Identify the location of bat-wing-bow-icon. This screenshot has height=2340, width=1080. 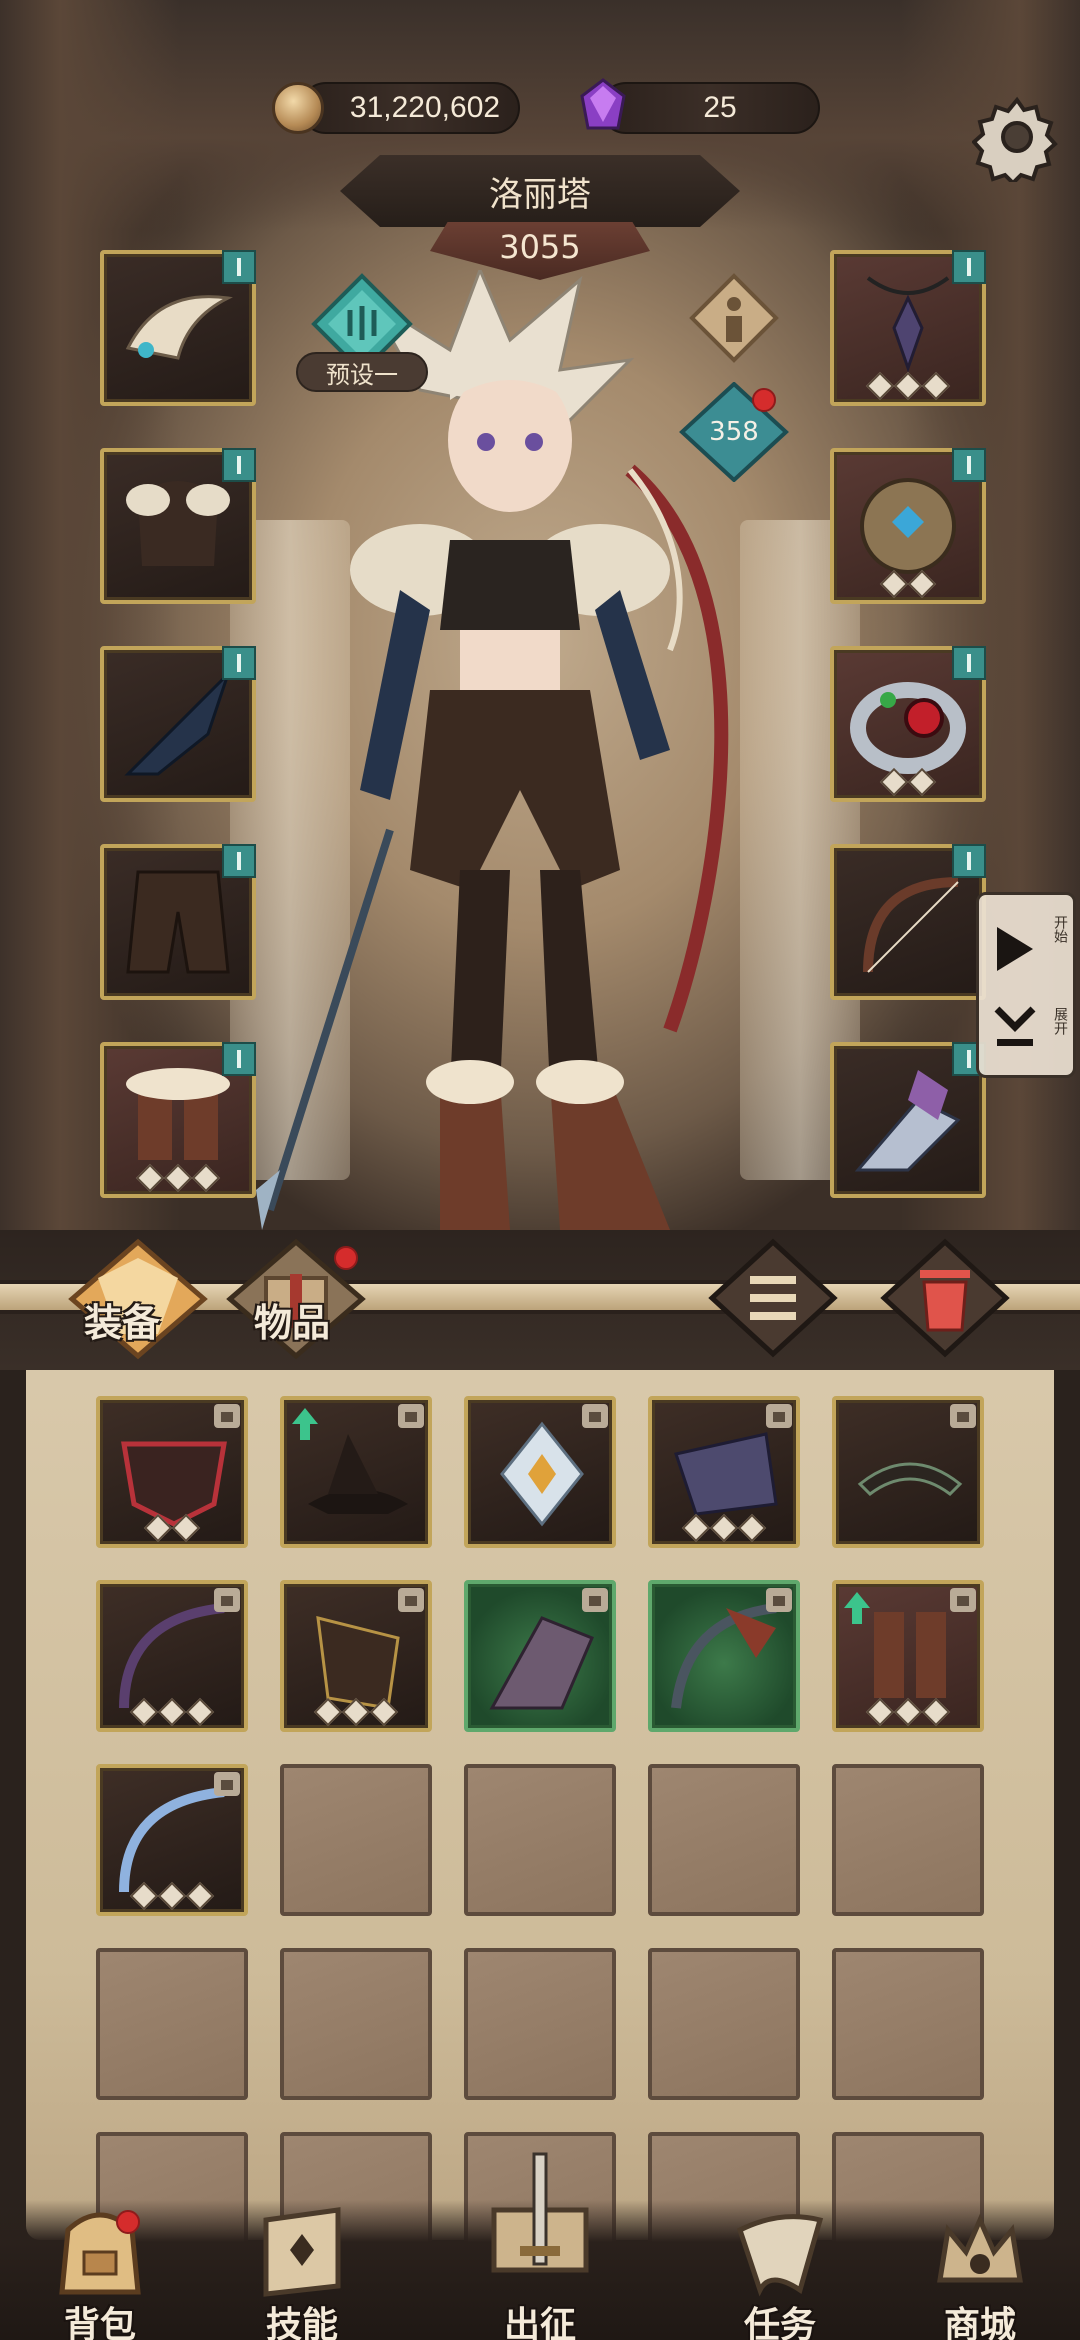
(724, 1656).